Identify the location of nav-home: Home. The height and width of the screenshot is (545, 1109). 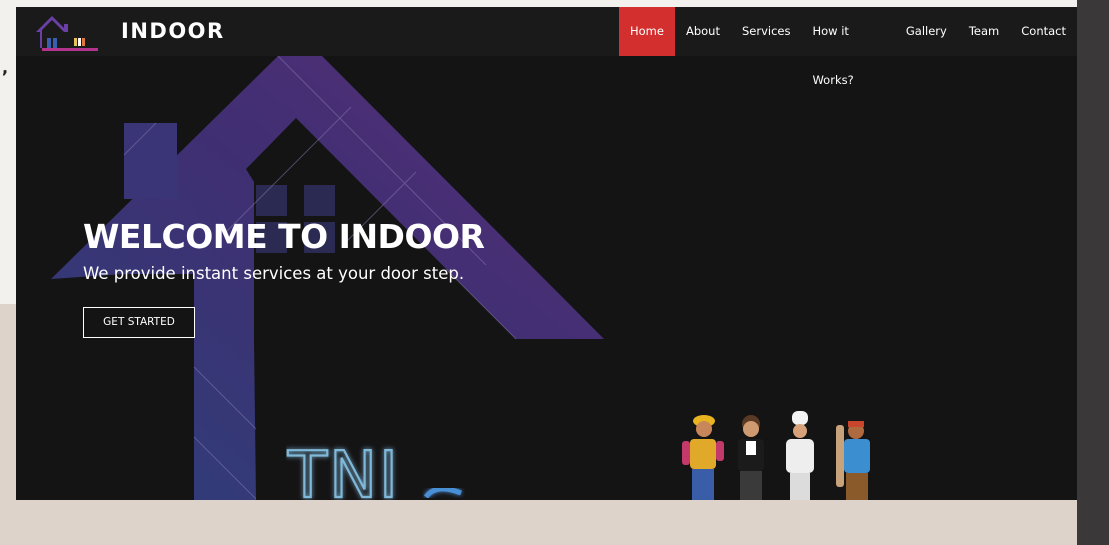
(647, 31).